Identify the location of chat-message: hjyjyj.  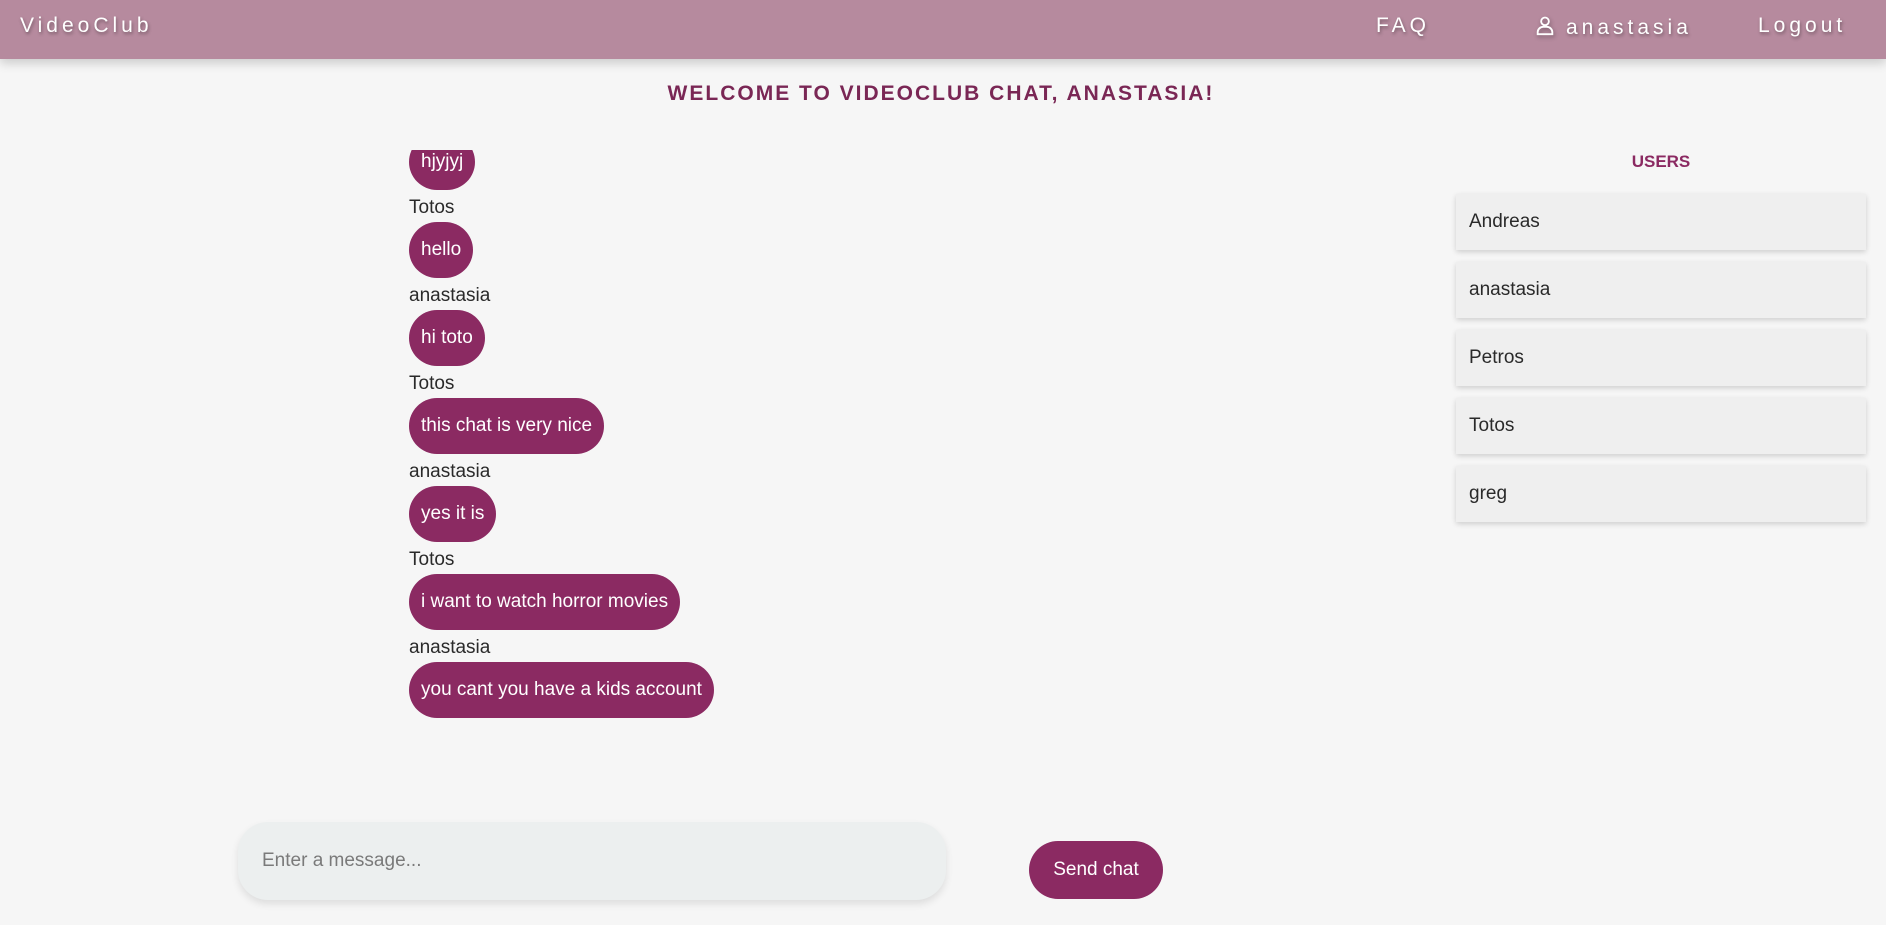
(561, 172).